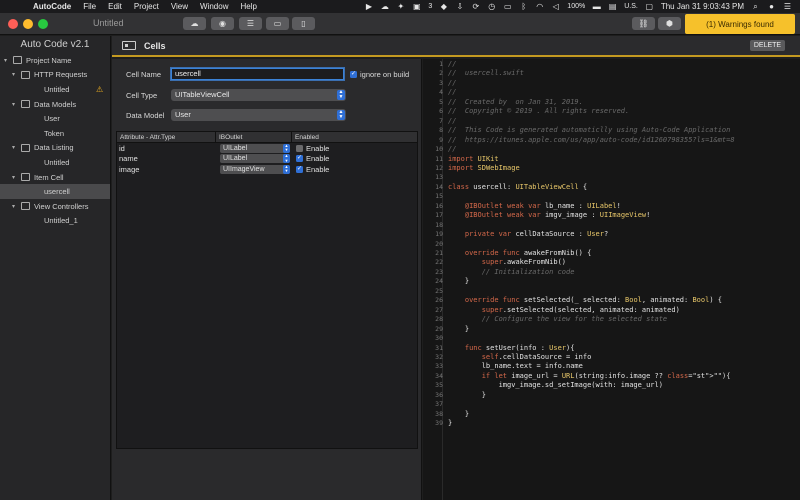  Describe the element at coordinates (55, 60) in the screenshot. I see `sidebar-tree-item: ▾ Project Name` at that location.